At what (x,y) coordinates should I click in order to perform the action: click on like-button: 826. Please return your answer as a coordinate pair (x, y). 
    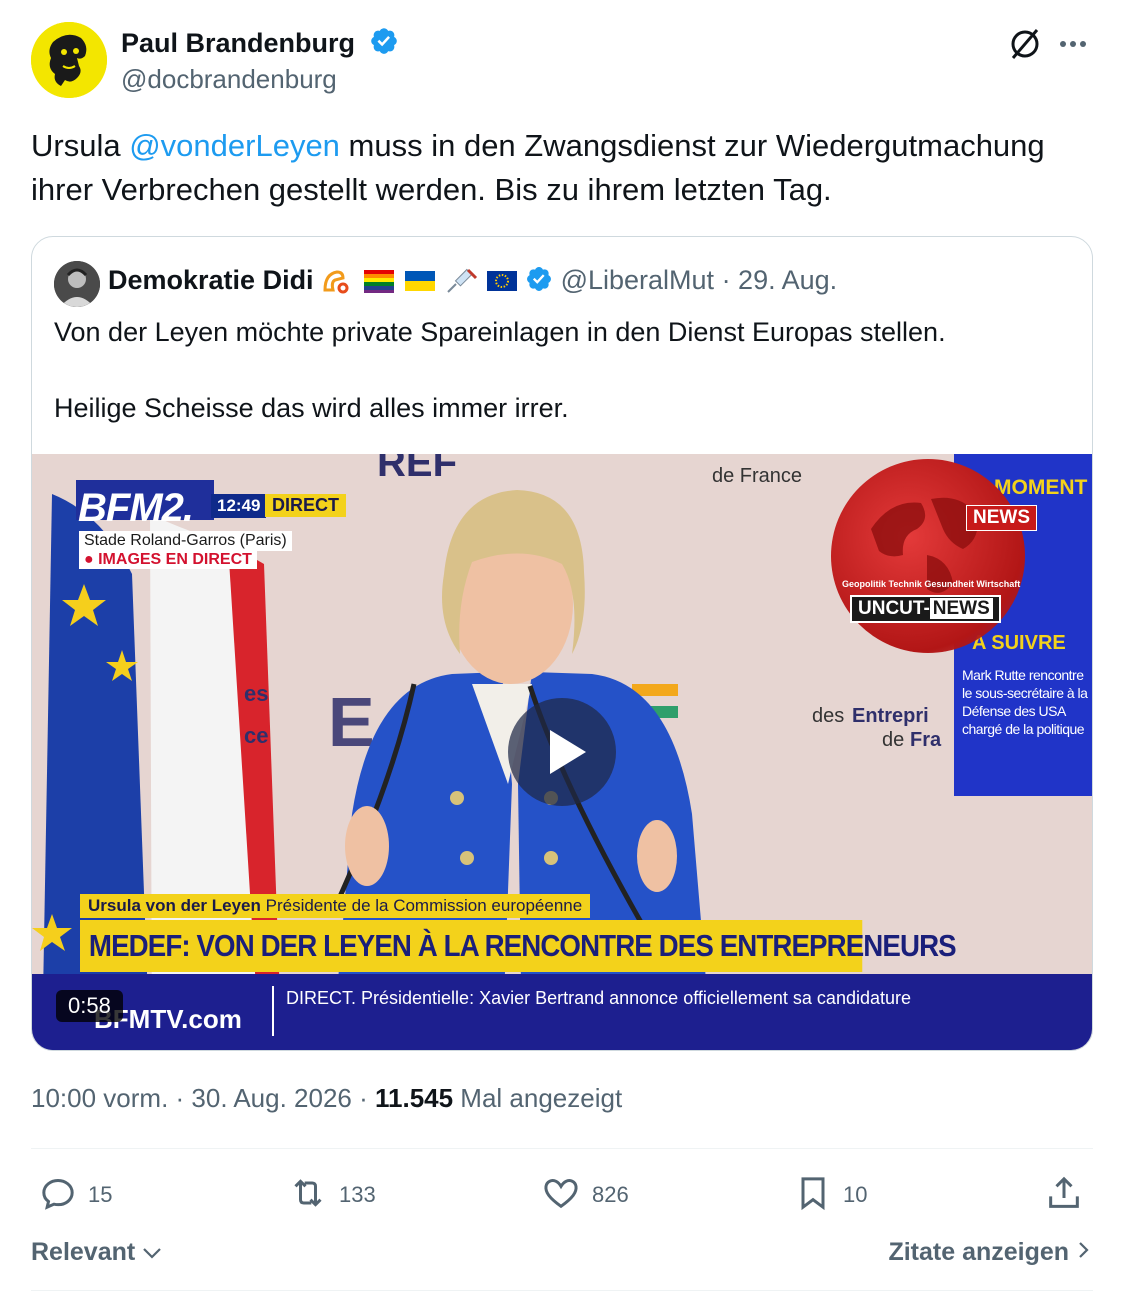
    Looking at the image, I should click on (584, 1195).